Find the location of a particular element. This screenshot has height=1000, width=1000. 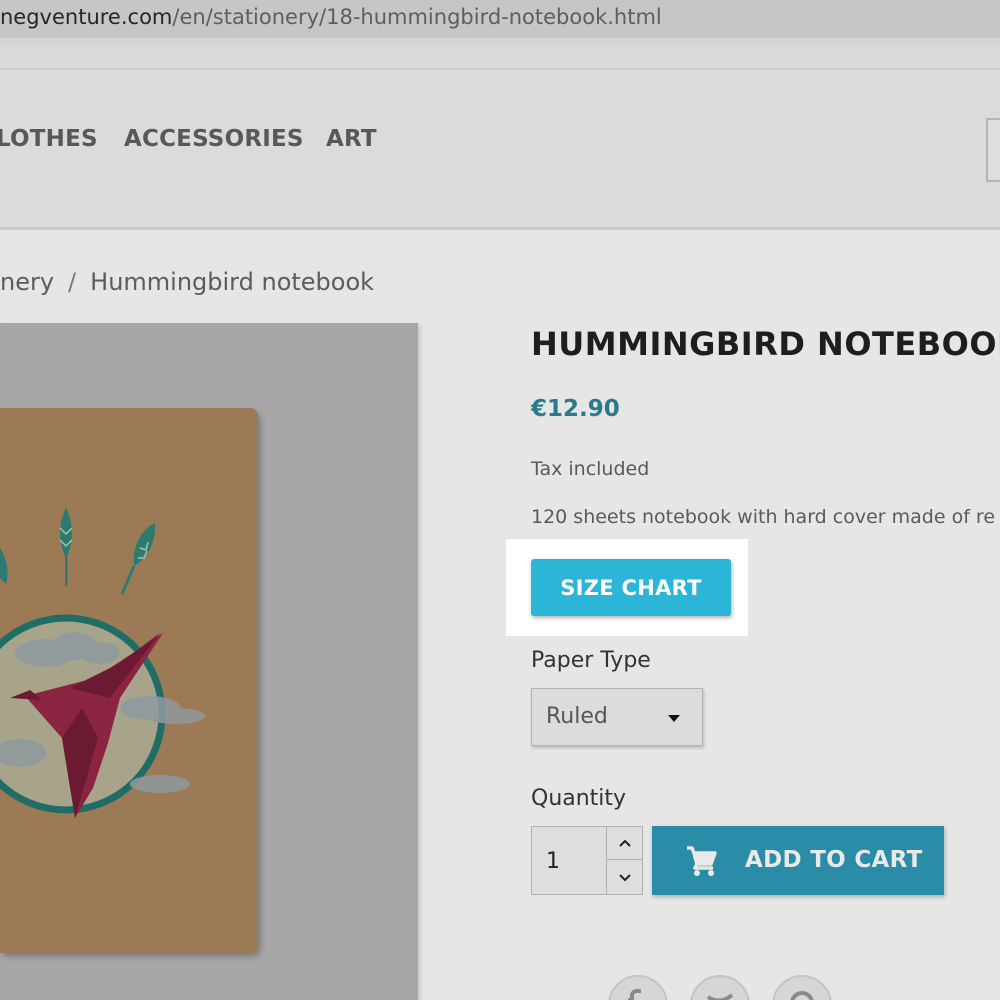

chevron-down-icon is located at coordinates (625, 877).